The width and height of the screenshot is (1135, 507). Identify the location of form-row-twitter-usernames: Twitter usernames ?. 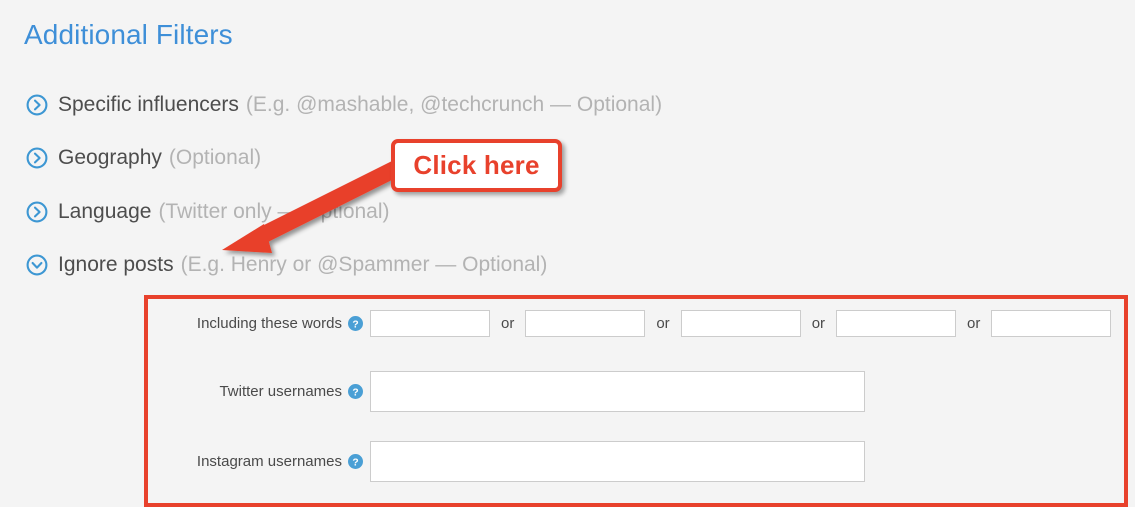
(506, 391).